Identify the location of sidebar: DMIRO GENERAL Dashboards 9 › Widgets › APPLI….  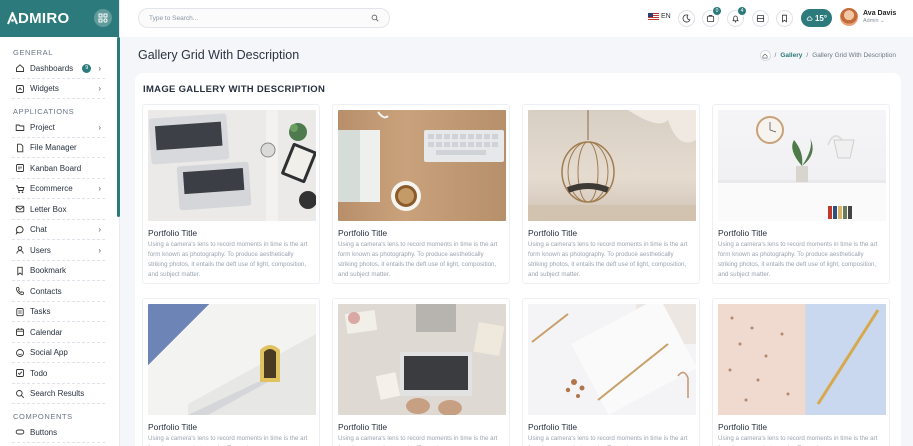
(60, 223).